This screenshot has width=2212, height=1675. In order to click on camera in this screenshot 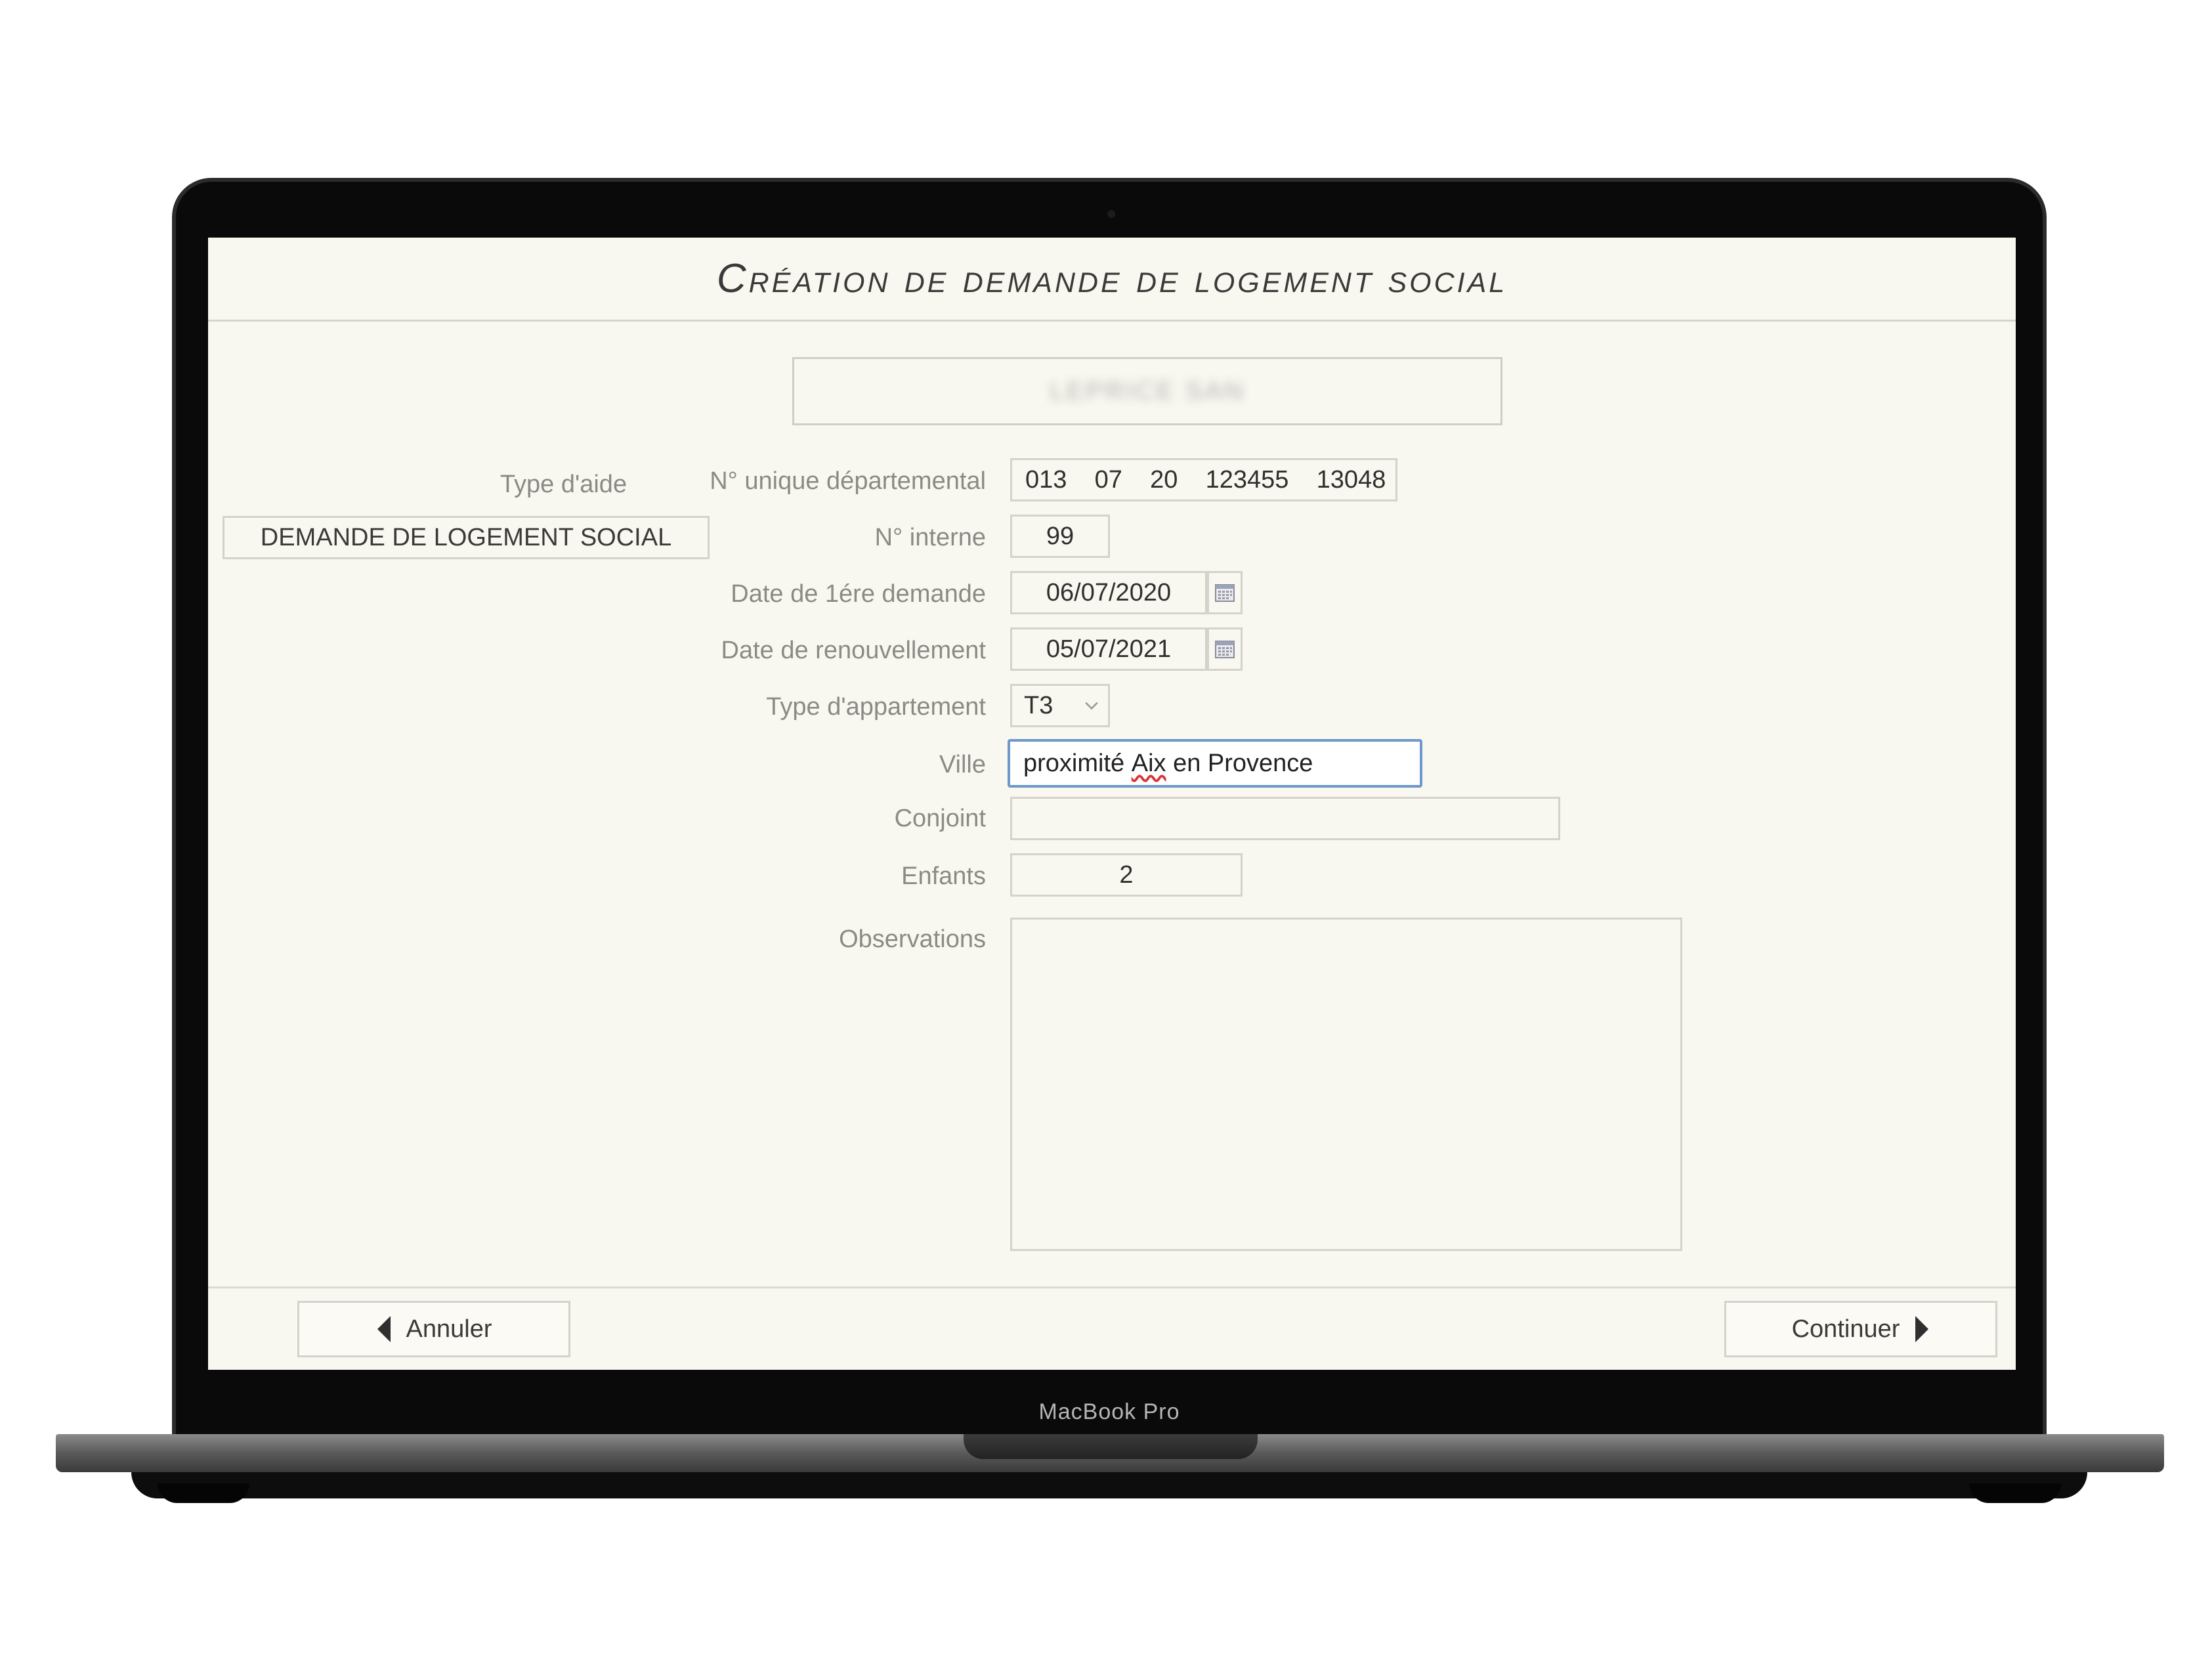, I will do `click(1111, 214)`.